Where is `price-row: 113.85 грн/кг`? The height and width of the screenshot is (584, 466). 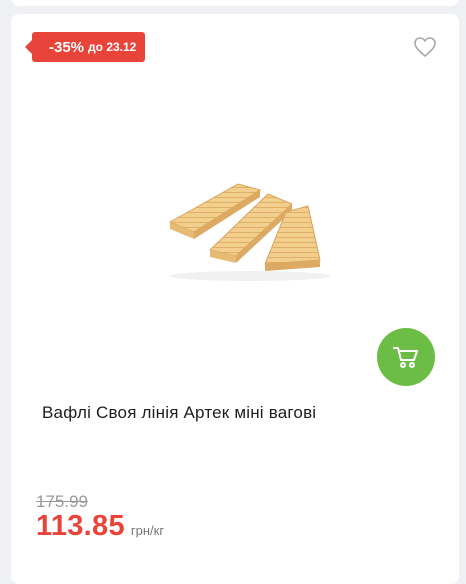
price-row: 113.85 грн/кг is located at coordinates (100, 526).